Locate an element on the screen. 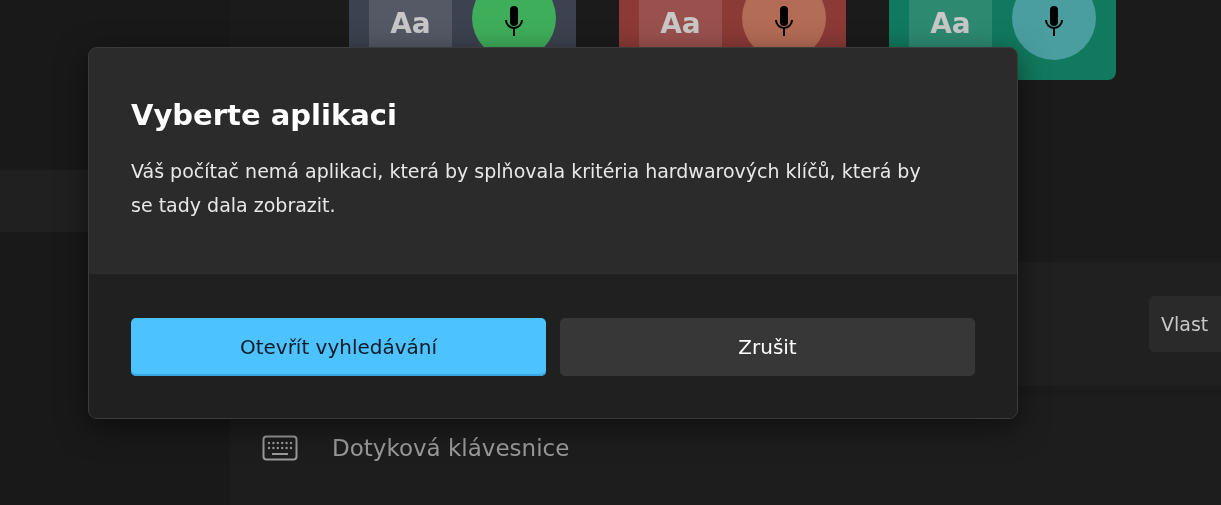  menu-item-label: Dotyková klávesnice is located at coordinates (451, 447).